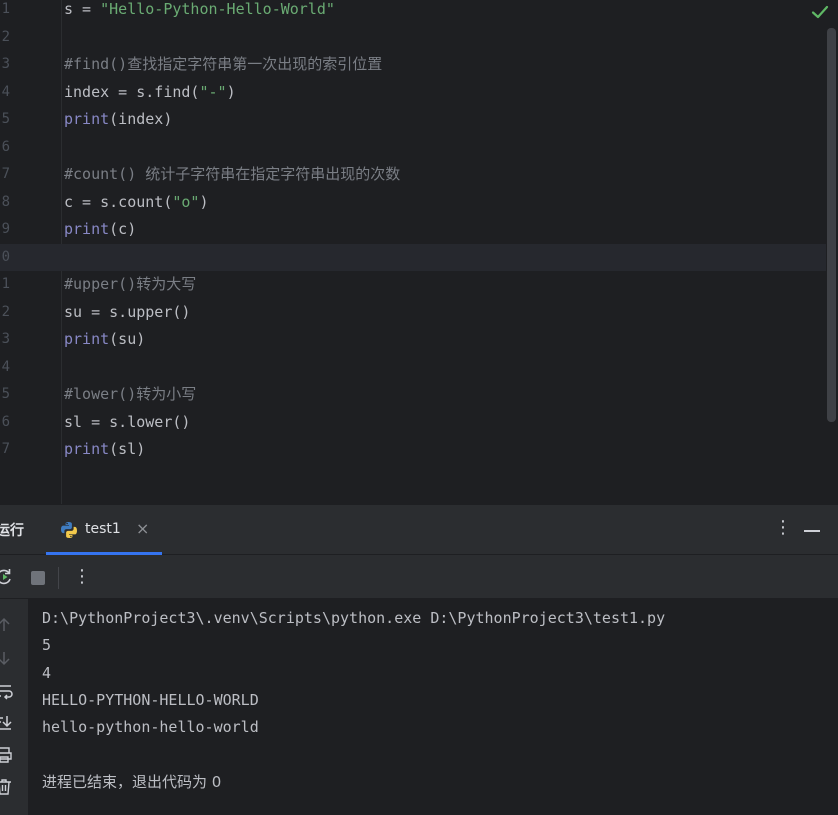 The image size is (838, 815). I want to click on code-token: #count() 统计子字符串在指定字符串出现的次数, so click(232, 174).